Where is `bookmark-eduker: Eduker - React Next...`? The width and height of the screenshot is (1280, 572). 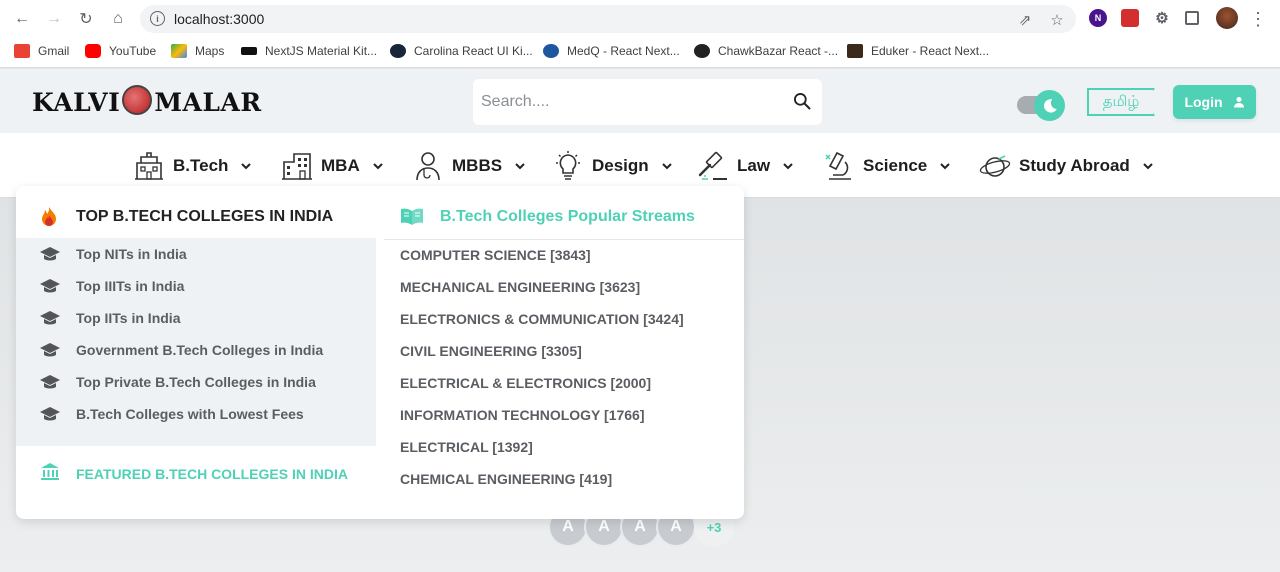
bookmark-eduker: Eduker - React Next... is located at coordinates (918, 51).